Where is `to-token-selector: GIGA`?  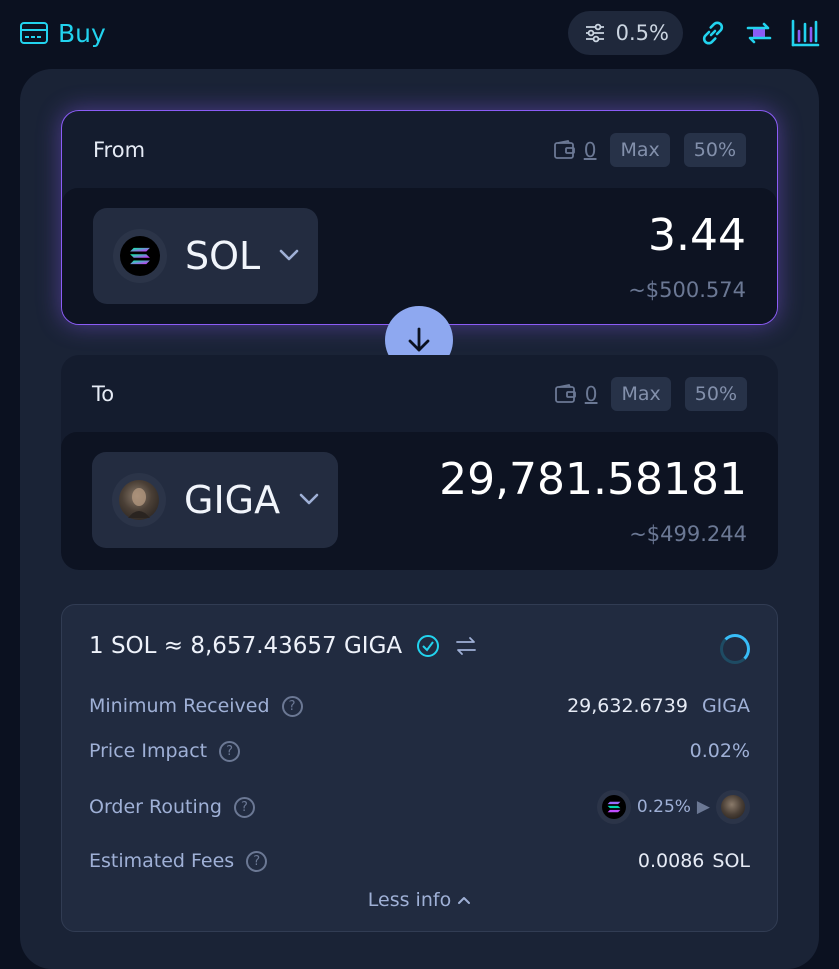
to-token-selector: GIGA is located at coordinates (215, 500).